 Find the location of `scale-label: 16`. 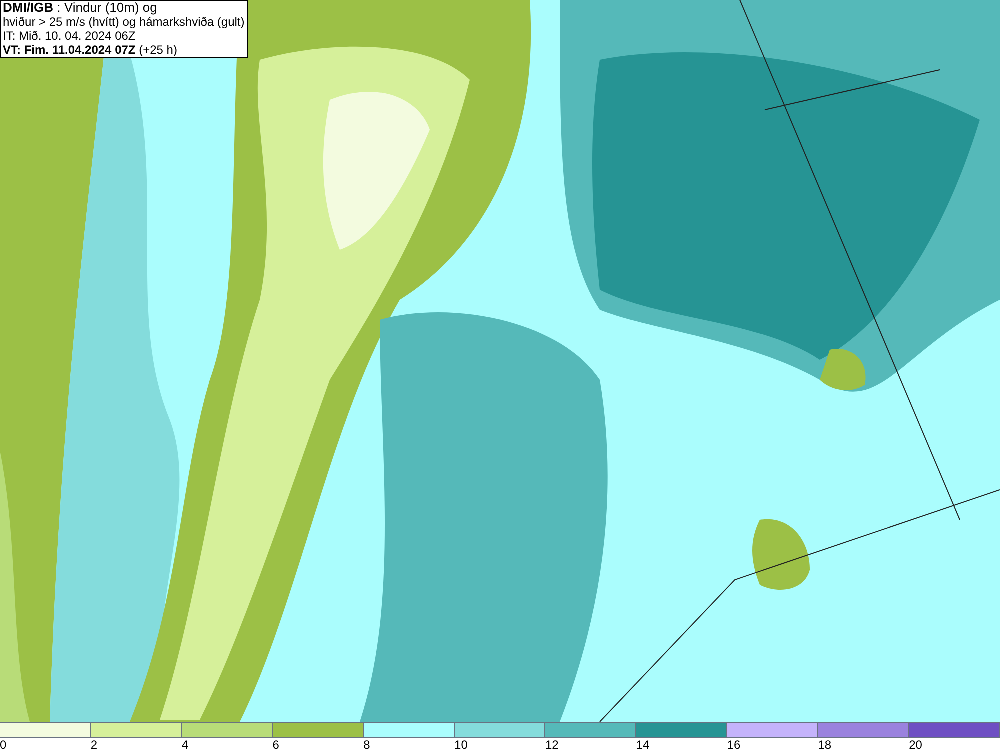

scale-label: 16 is located at coordinates (734, 745).